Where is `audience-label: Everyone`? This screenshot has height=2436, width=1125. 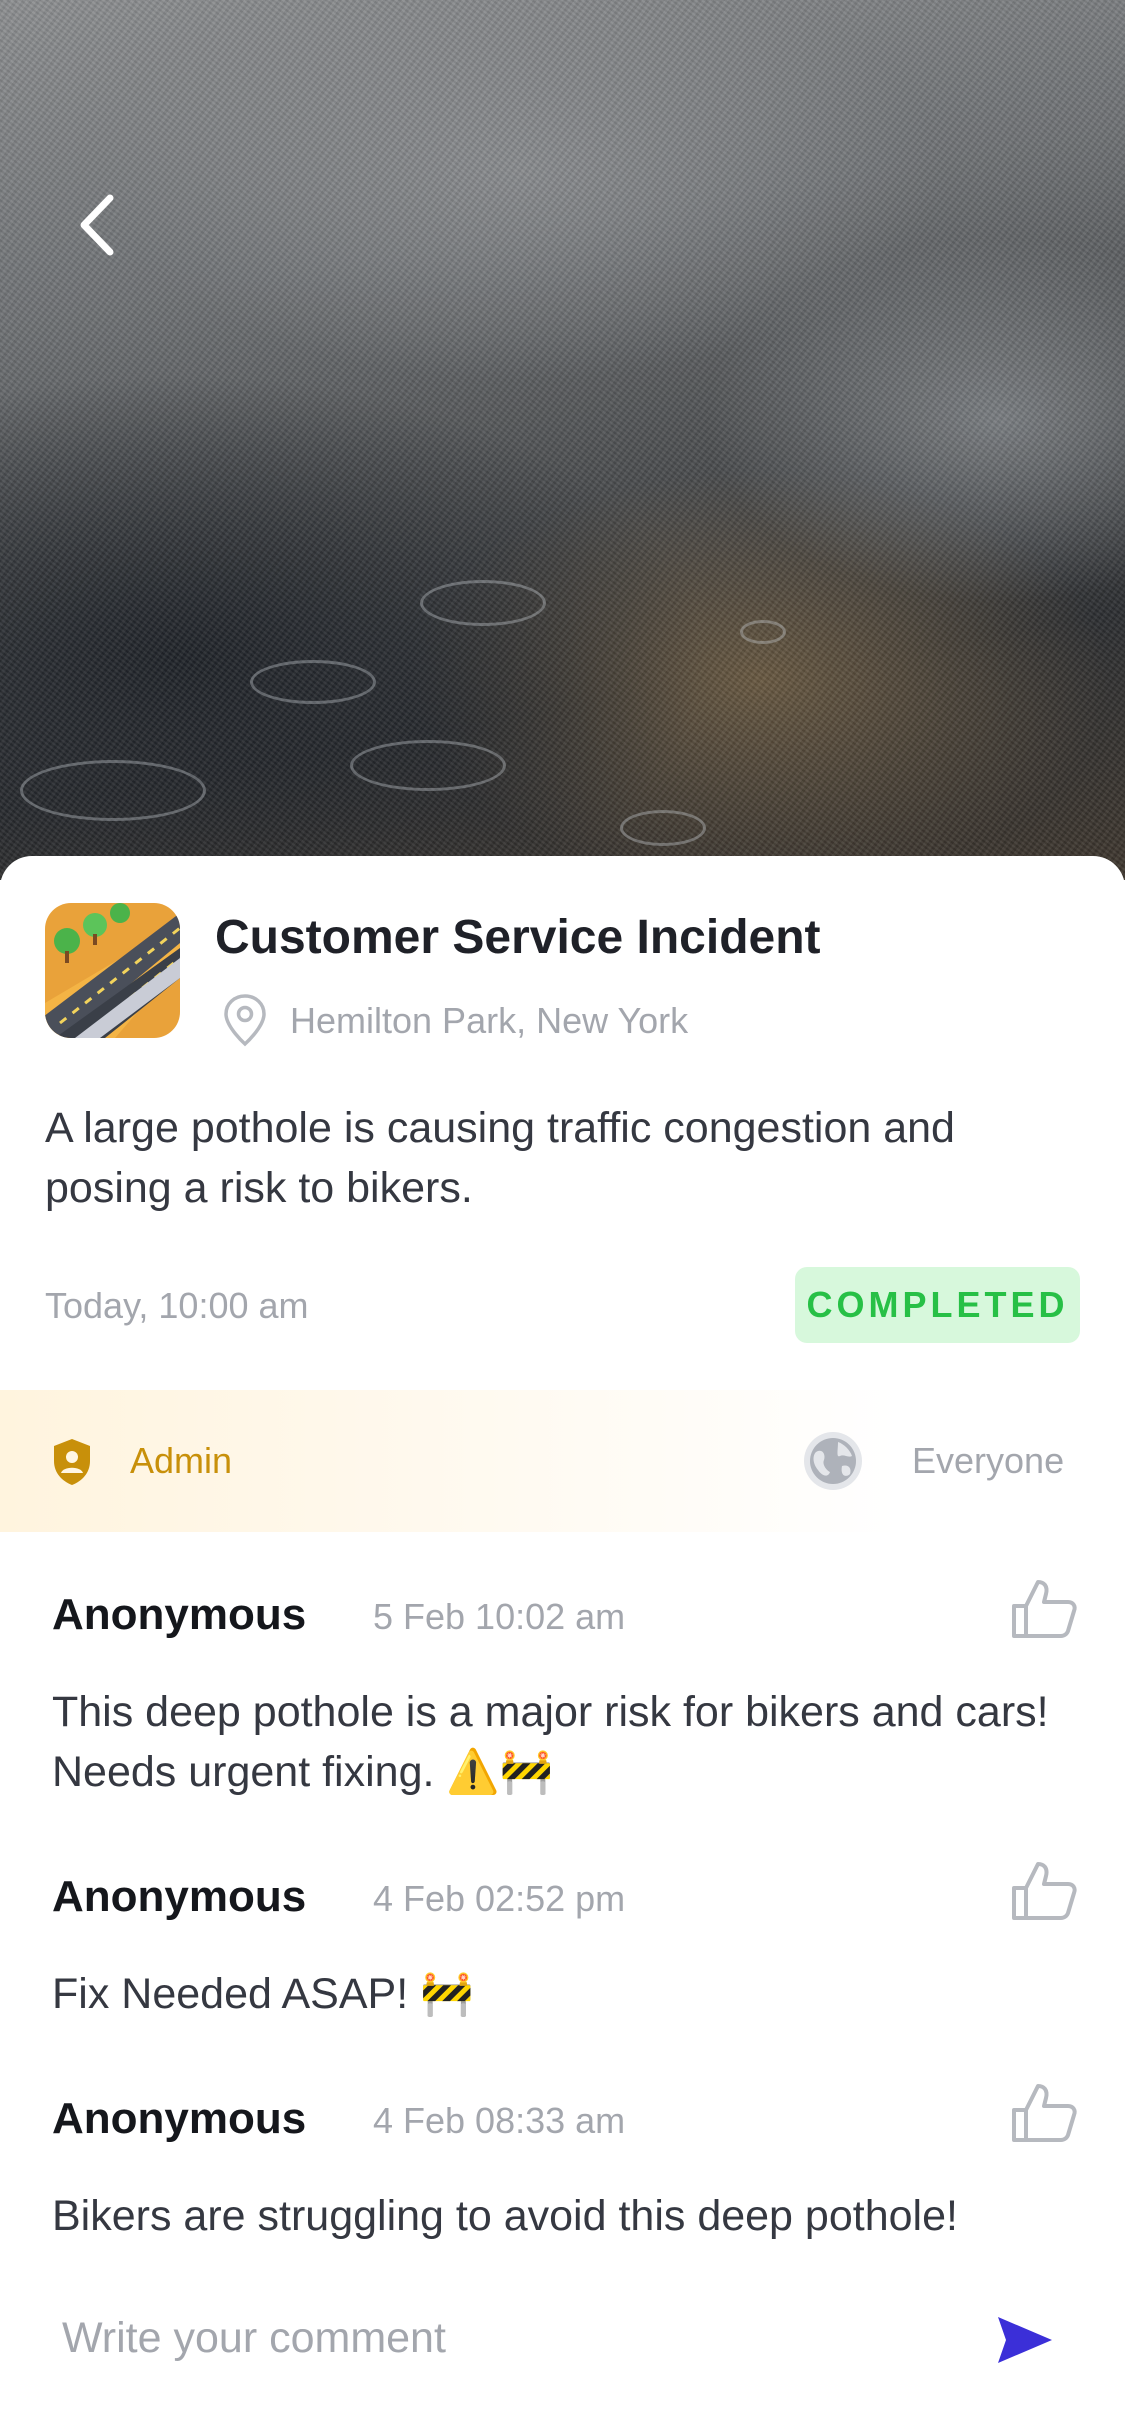 audience-label: Everyone is located at coordinates (988, 1460).